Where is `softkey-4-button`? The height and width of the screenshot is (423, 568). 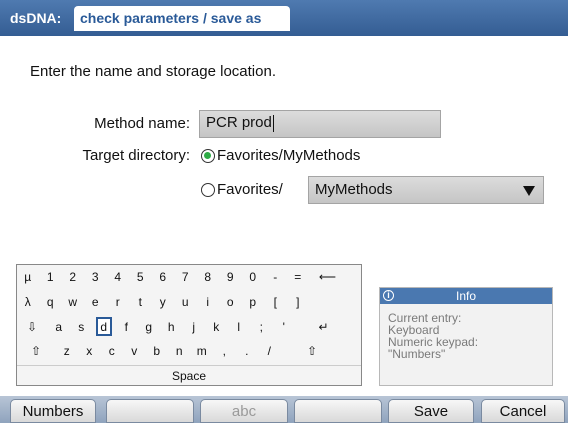
softkey-4-button is located at coordinates (338, 411).